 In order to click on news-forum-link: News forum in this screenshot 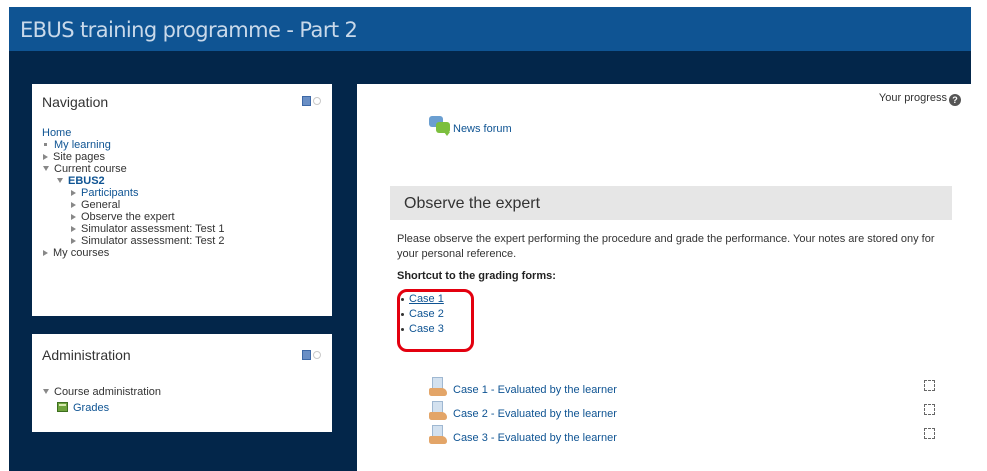, I will do `click(482, 129)`.